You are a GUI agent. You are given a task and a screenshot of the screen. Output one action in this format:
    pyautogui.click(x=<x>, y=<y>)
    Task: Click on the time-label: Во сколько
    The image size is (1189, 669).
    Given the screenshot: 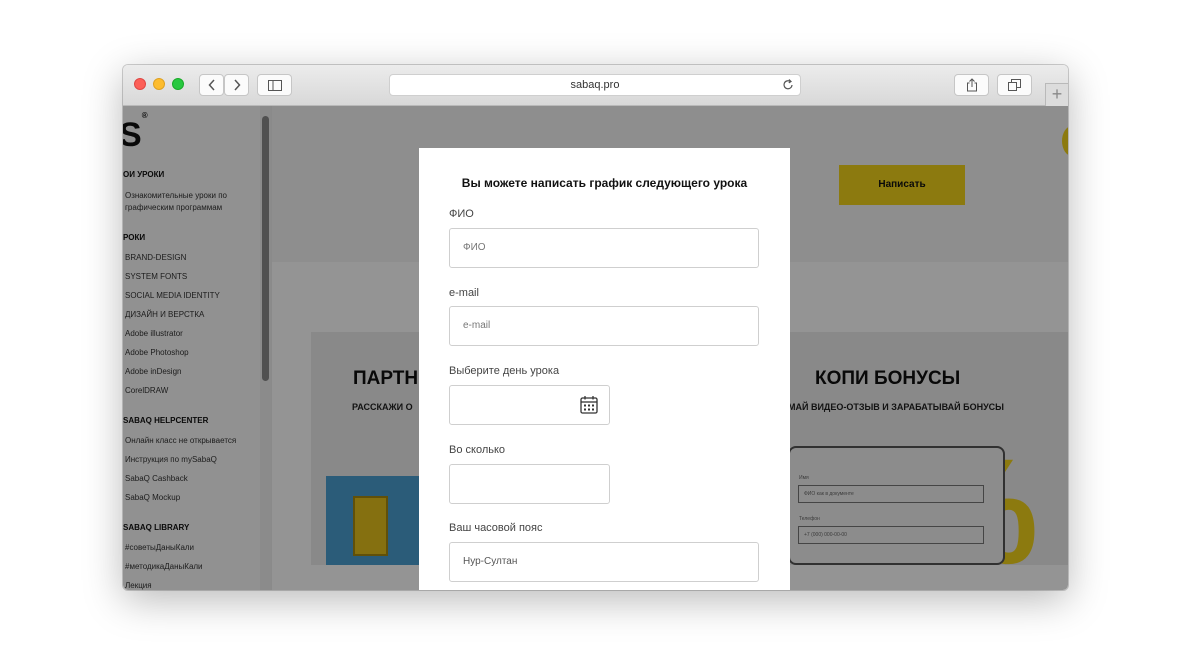 What is the action you would take?
    pyautogui.click(x=477, y=450)
    